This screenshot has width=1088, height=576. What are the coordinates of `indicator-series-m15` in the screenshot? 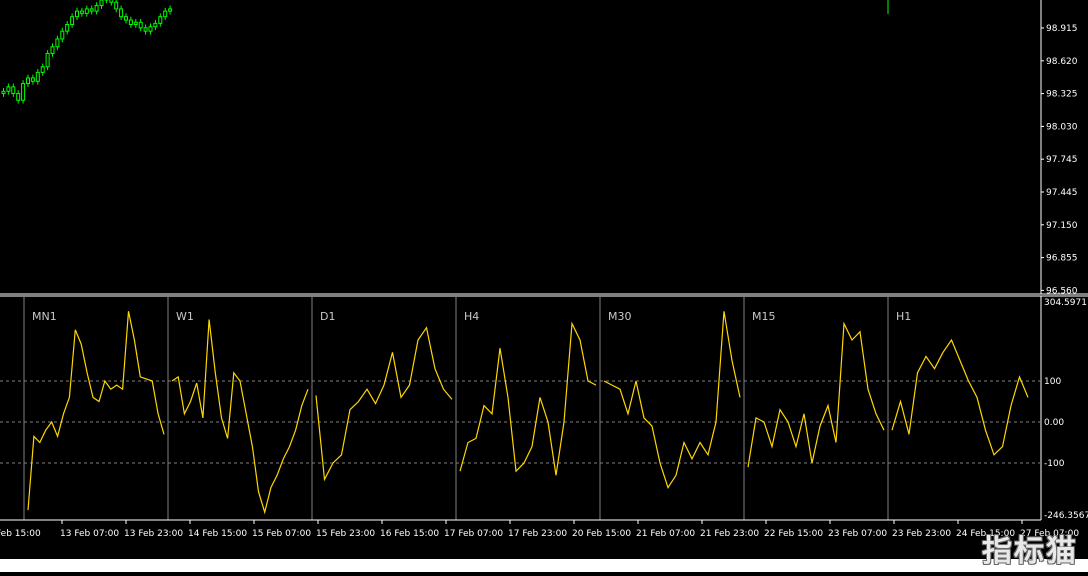 It's located at (816, 394).